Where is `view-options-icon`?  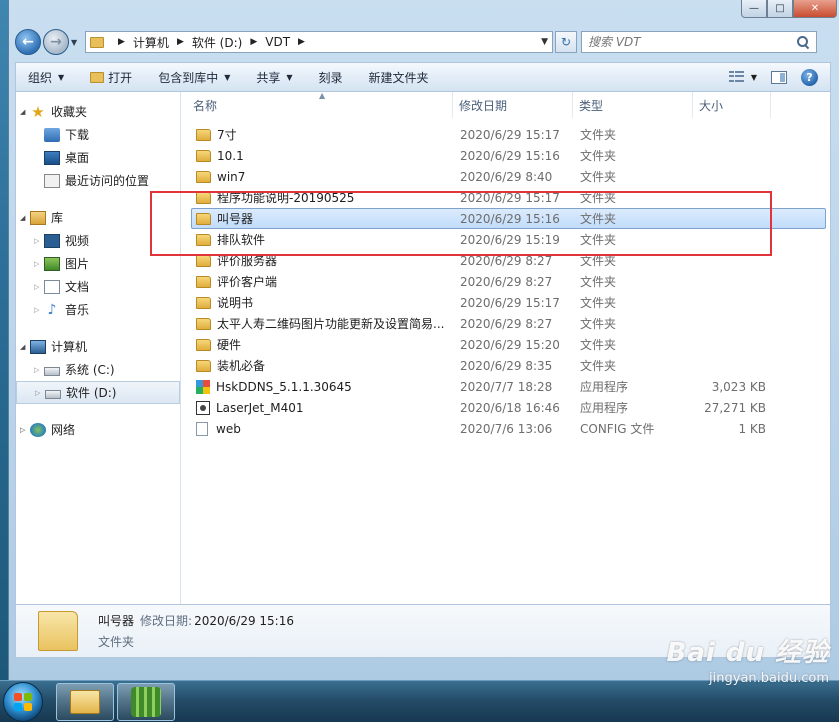 view-options-icon is located at coordinates (736, 77).